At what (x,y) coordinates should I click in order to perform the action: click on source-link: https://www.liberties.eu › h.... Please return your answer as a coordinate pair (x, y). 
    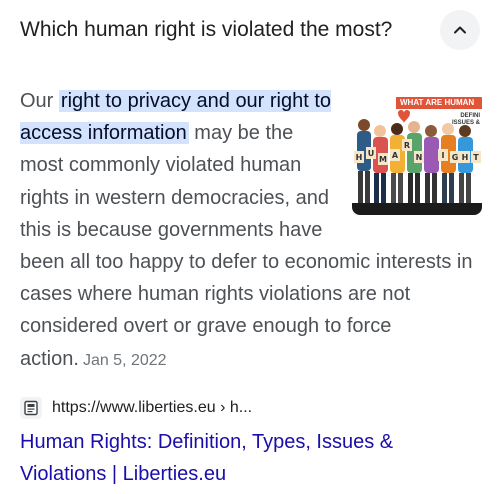
    Looking at the image, I should click on (136, 408).